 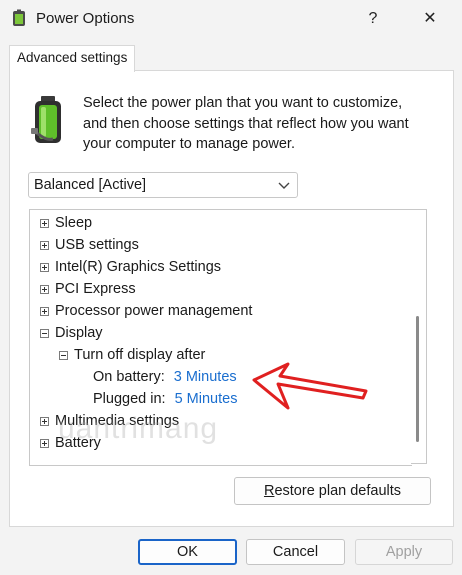 I want to click on tree-item-label: Turn off display after, so click(x=140, y=355).